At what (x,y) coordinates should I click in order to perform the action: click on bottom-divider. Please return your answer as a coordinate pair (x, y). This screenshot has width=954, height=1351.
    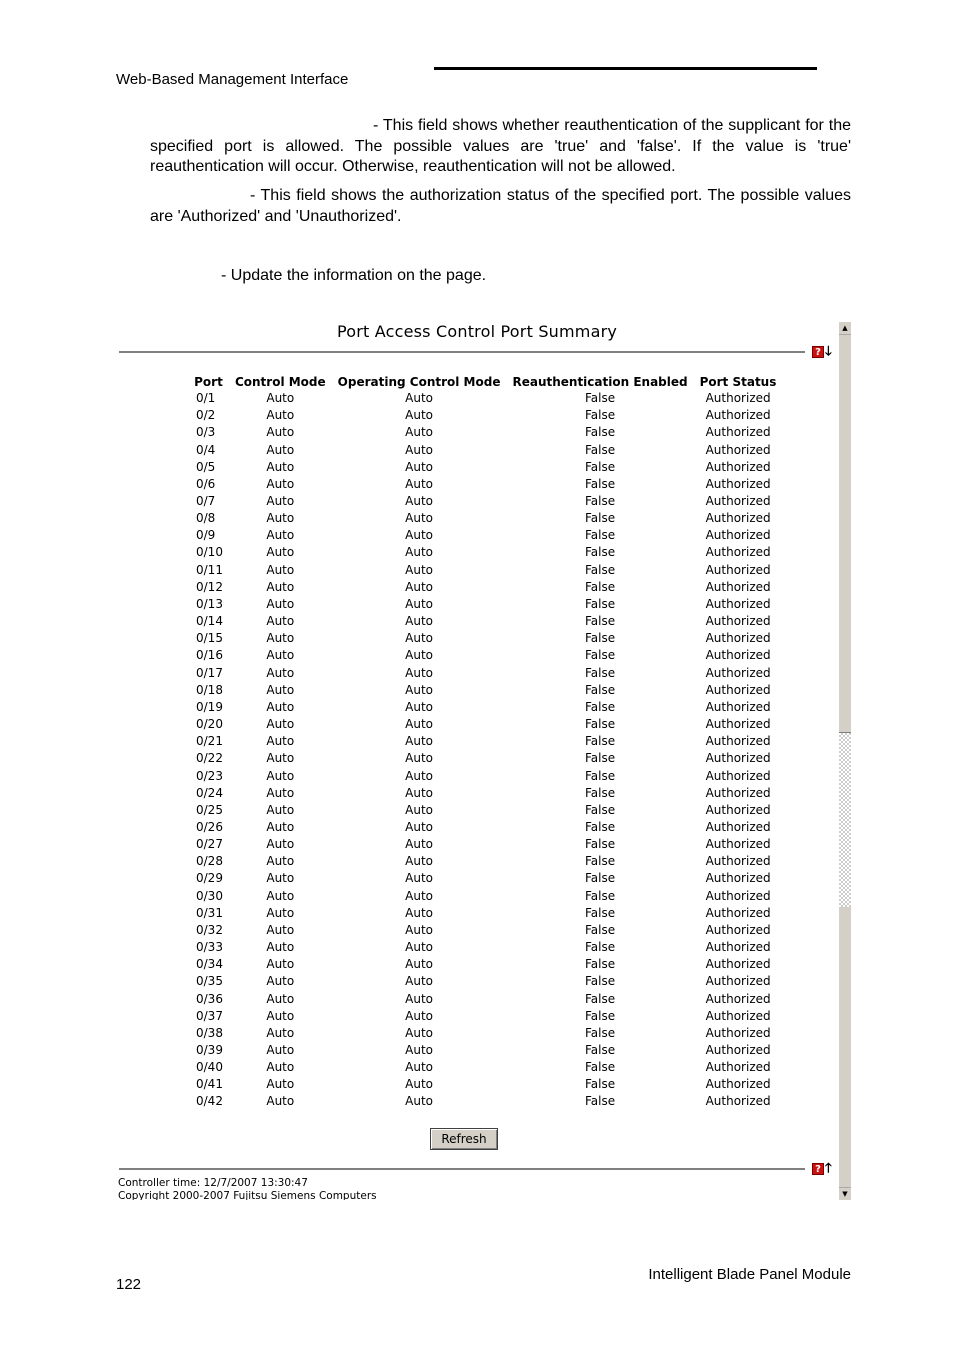
    Looking at the image, I should click on (462, 1169).